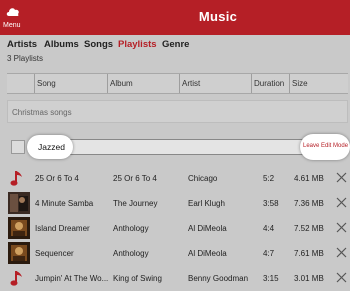 Image resolution: width=350 pixels, height=291 pixels. I want to click on song-title: Sequencer, so click(54, 253).